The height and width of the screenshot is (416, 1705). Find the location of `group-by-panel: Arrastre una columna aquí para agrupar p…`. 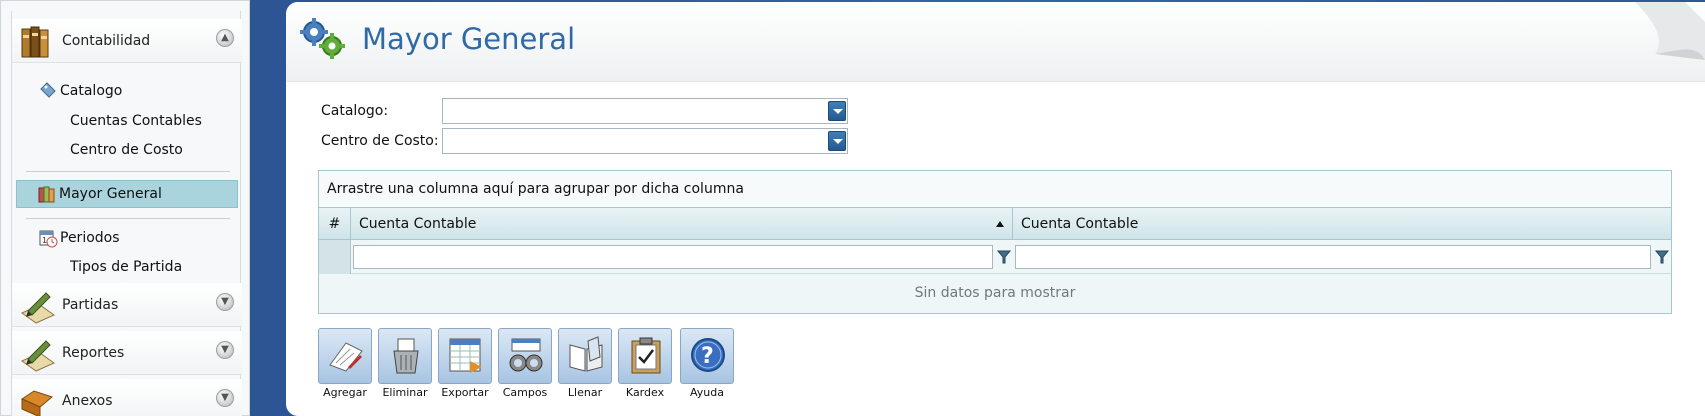

group-by-panel: Arrastre una columna aquí para agrupar p… is located at coordinates (995, 189).